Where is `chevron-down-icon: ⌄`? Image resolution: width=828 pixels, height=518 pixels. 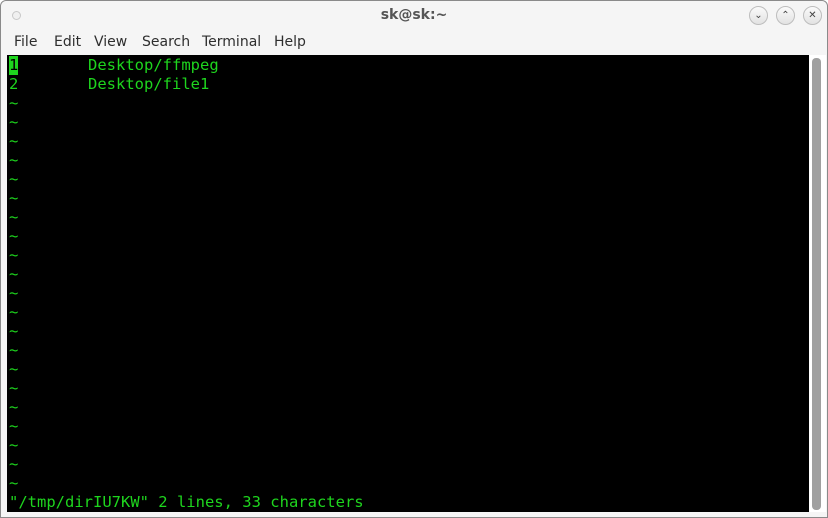 chevron-down-icon: ⌄ is located at coordinates (758, 15).